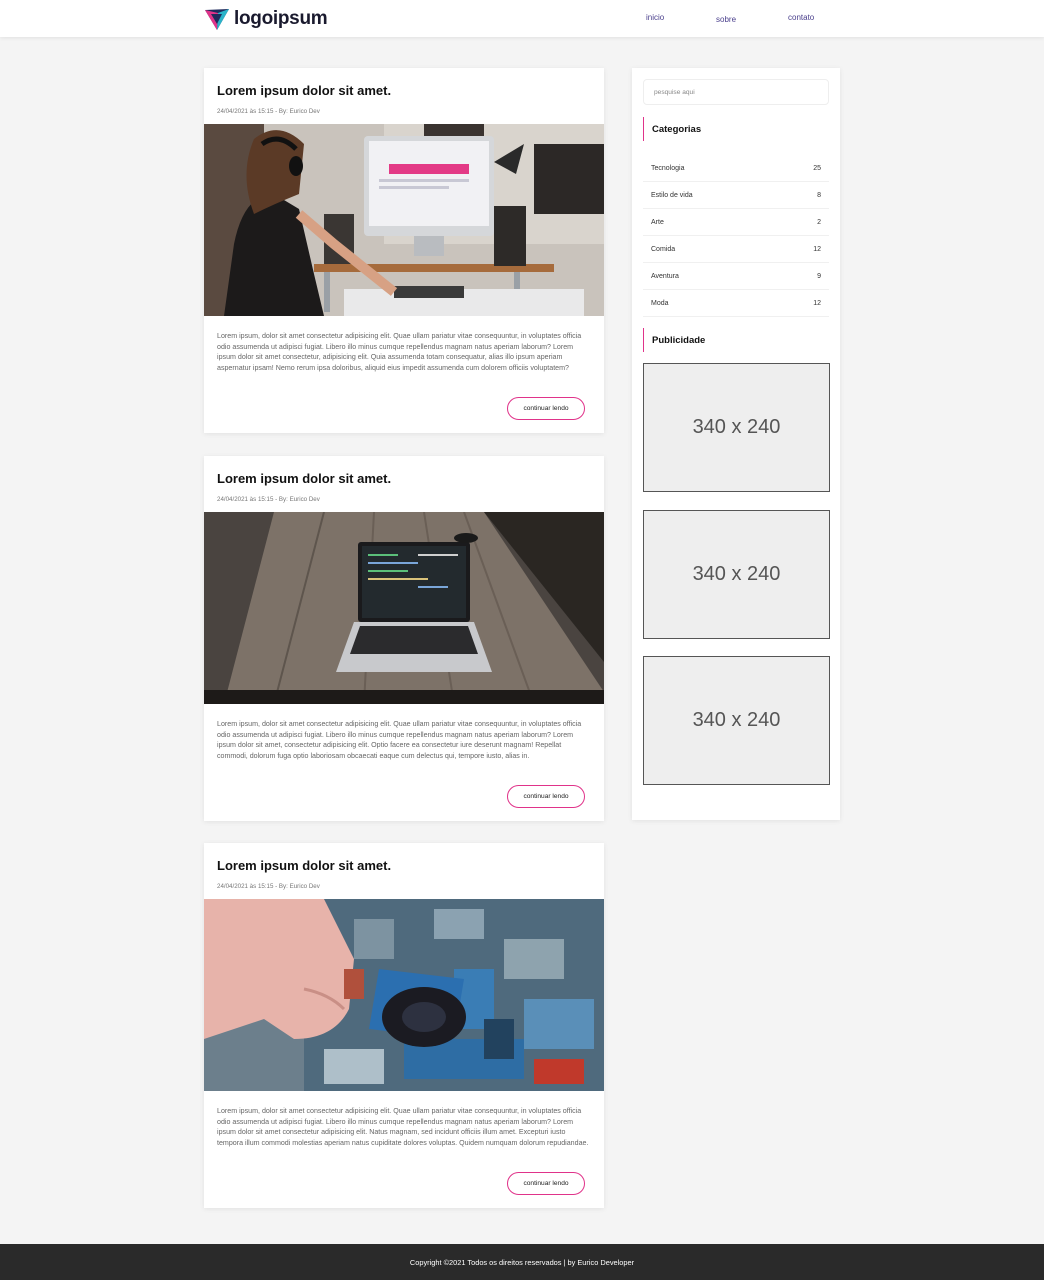 Image resolution: width=1044 pixels, height=1280 pixels. What do you see at coordinates (819, 276) in the screenshot?
I see `category-count: 9` at bounding box center [819, 276].